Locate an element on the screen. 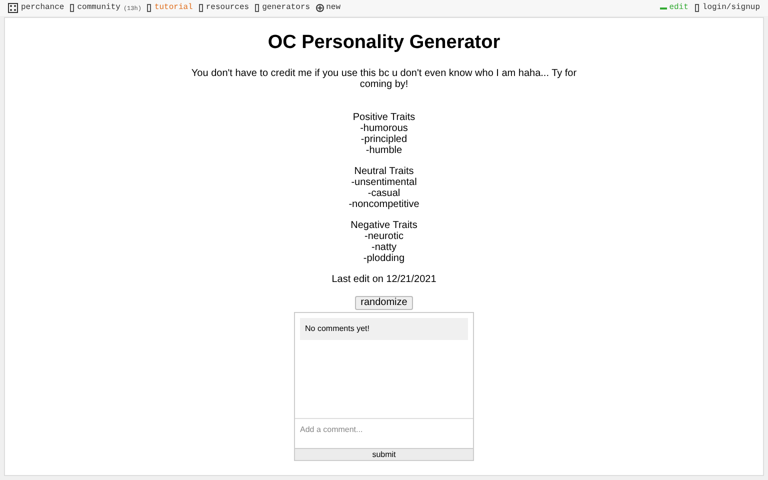 This screenshot has width=768, height=480. nav-link: community is located at coordinates (98, 8).